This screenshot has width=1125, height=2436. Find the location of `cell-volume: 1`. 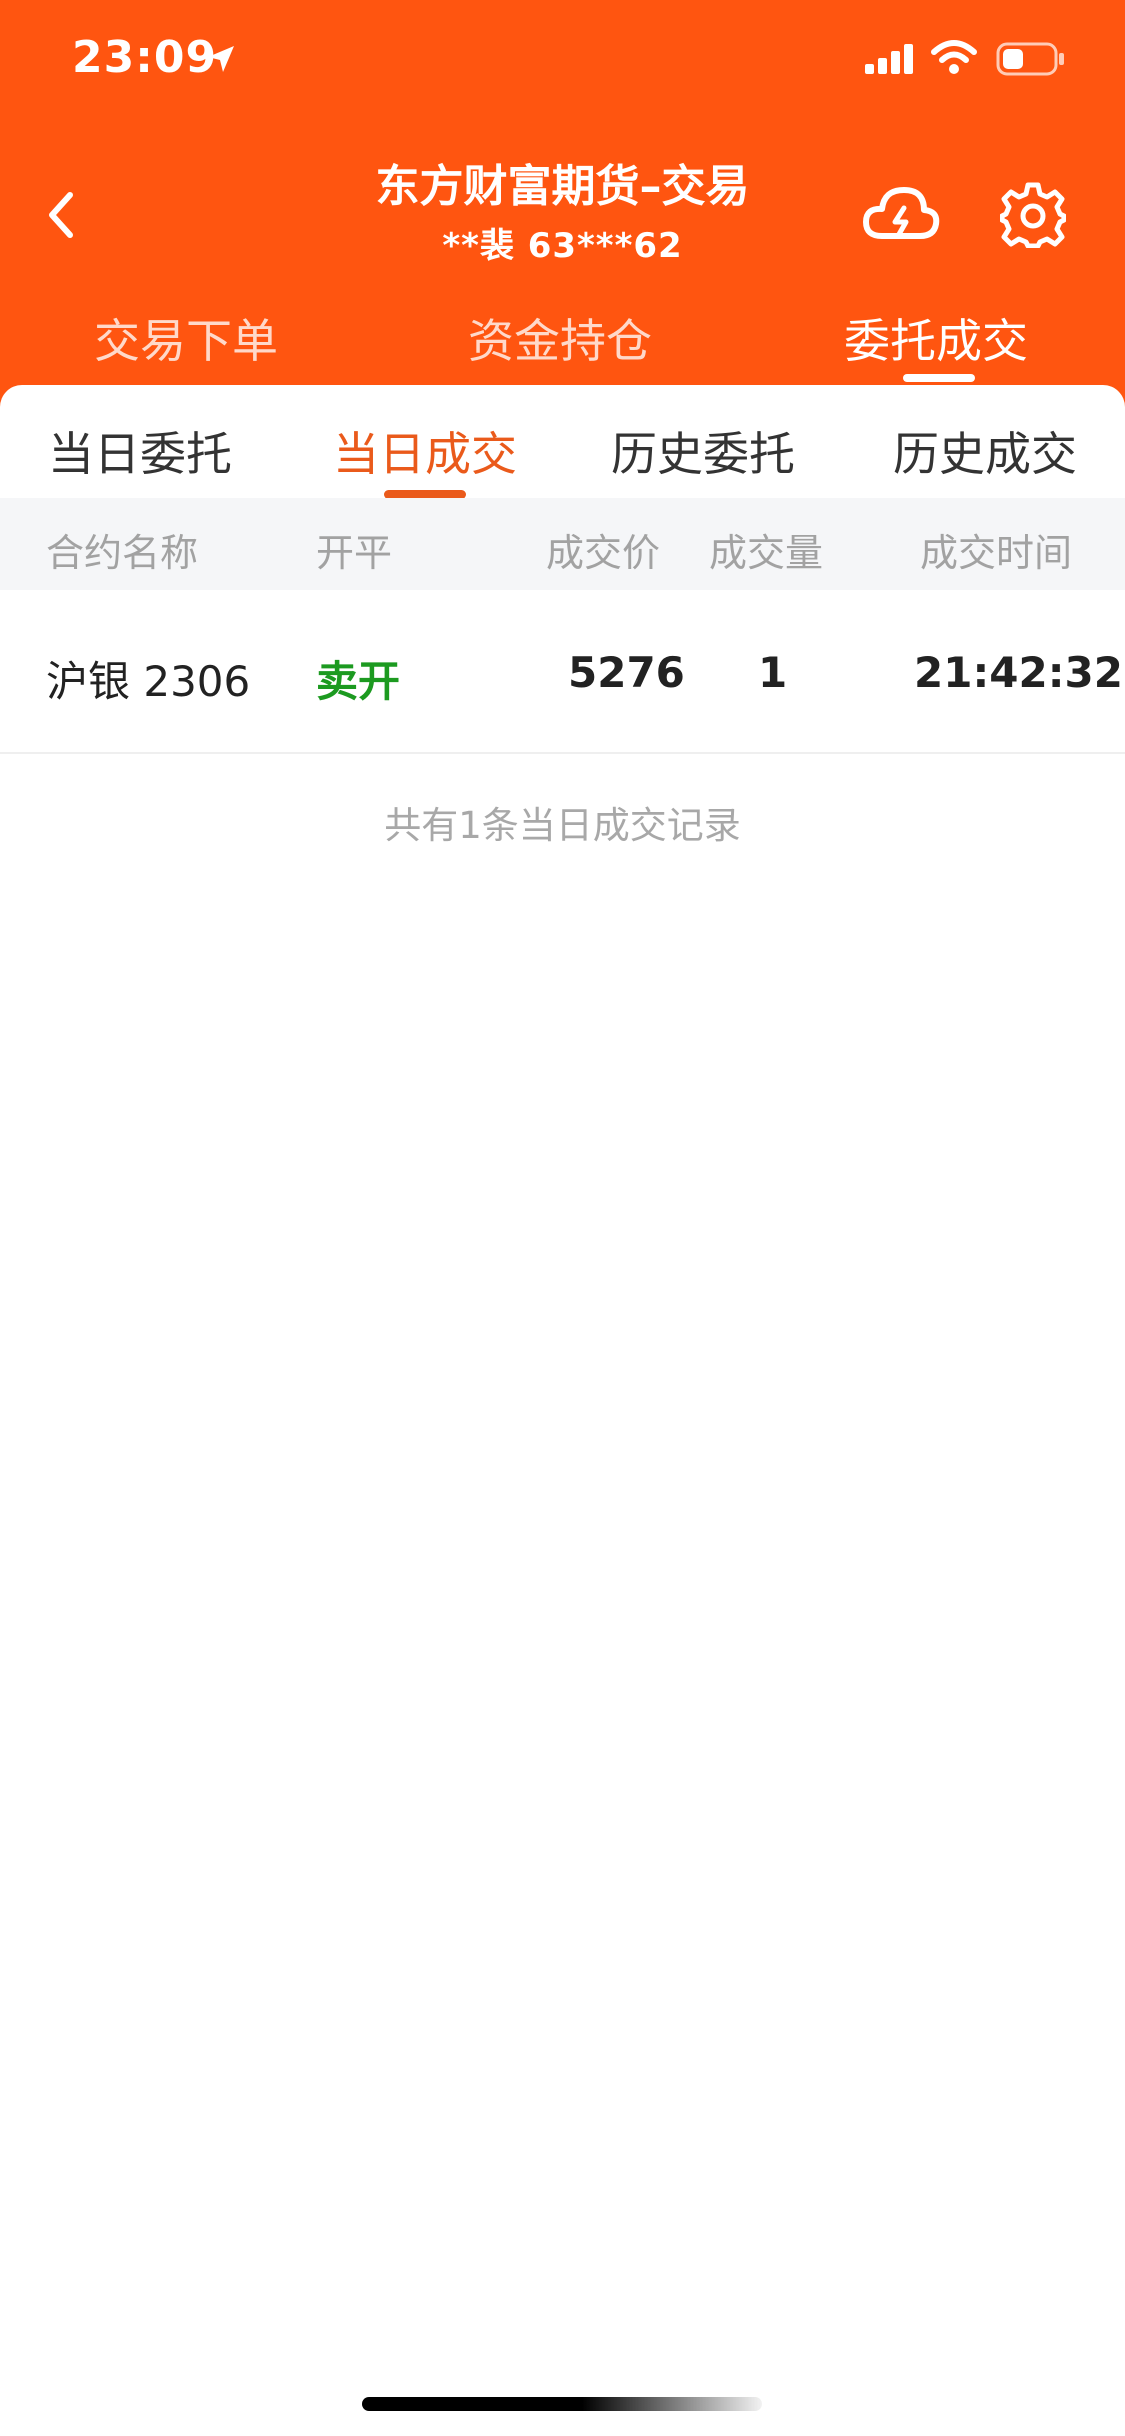

cell-volume: 1 is located at coordinates (773, 672).